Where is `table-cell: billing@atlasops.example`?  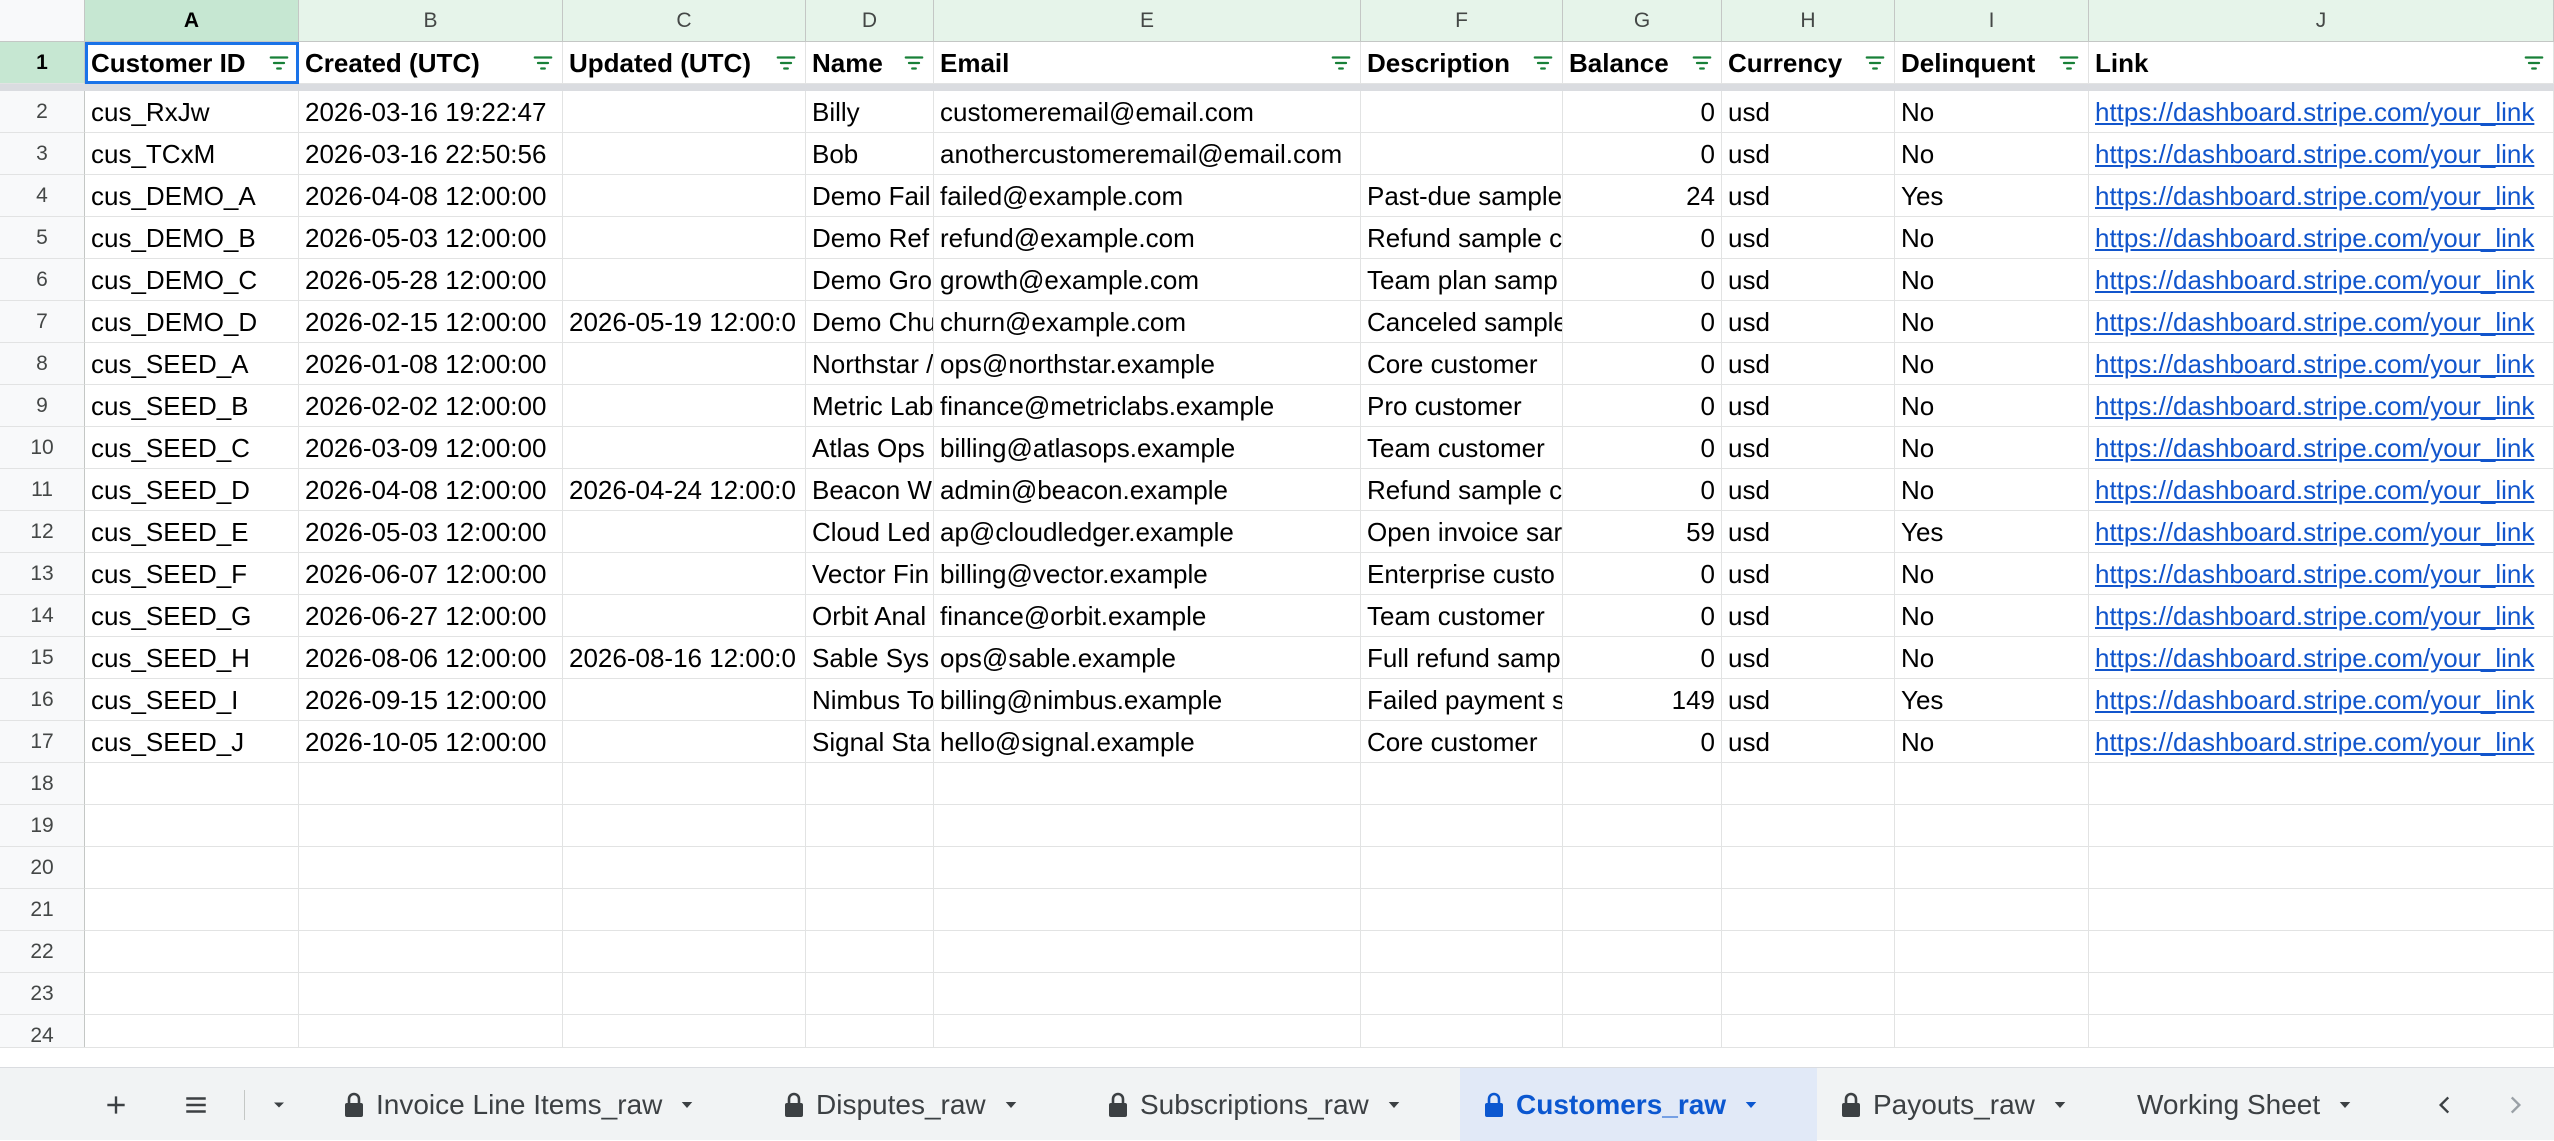 table-cell: billing@atlasops.example is located at coordinates (1147, 448).